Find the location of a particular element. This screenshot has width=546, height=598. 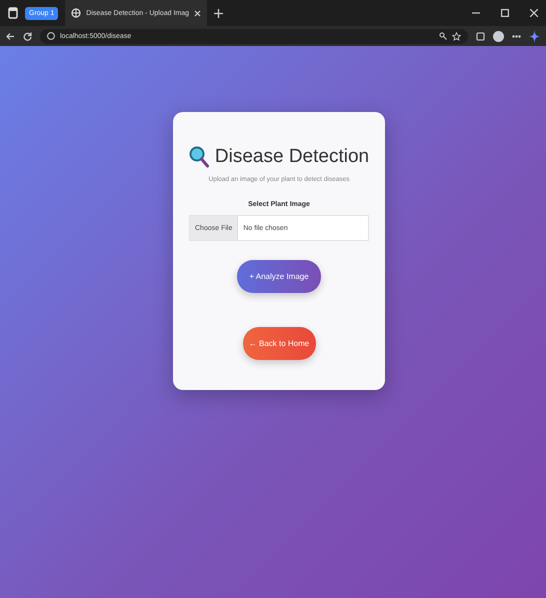

page-title: Disease Detection is located at coordinates (292, 157).